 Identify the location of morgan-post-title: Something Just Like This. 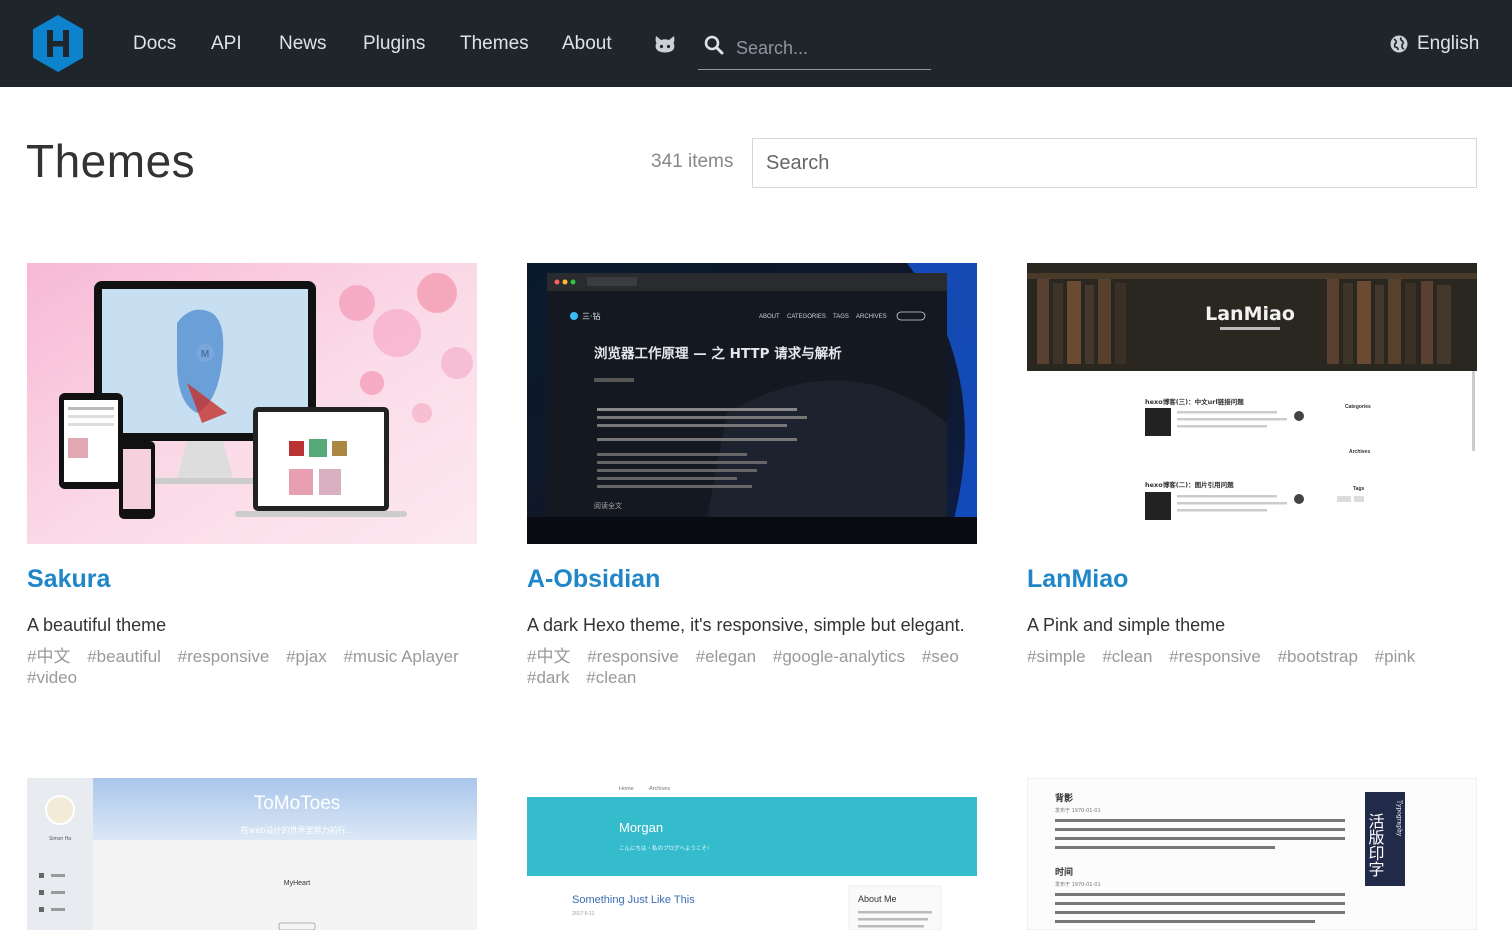
(633, 900).